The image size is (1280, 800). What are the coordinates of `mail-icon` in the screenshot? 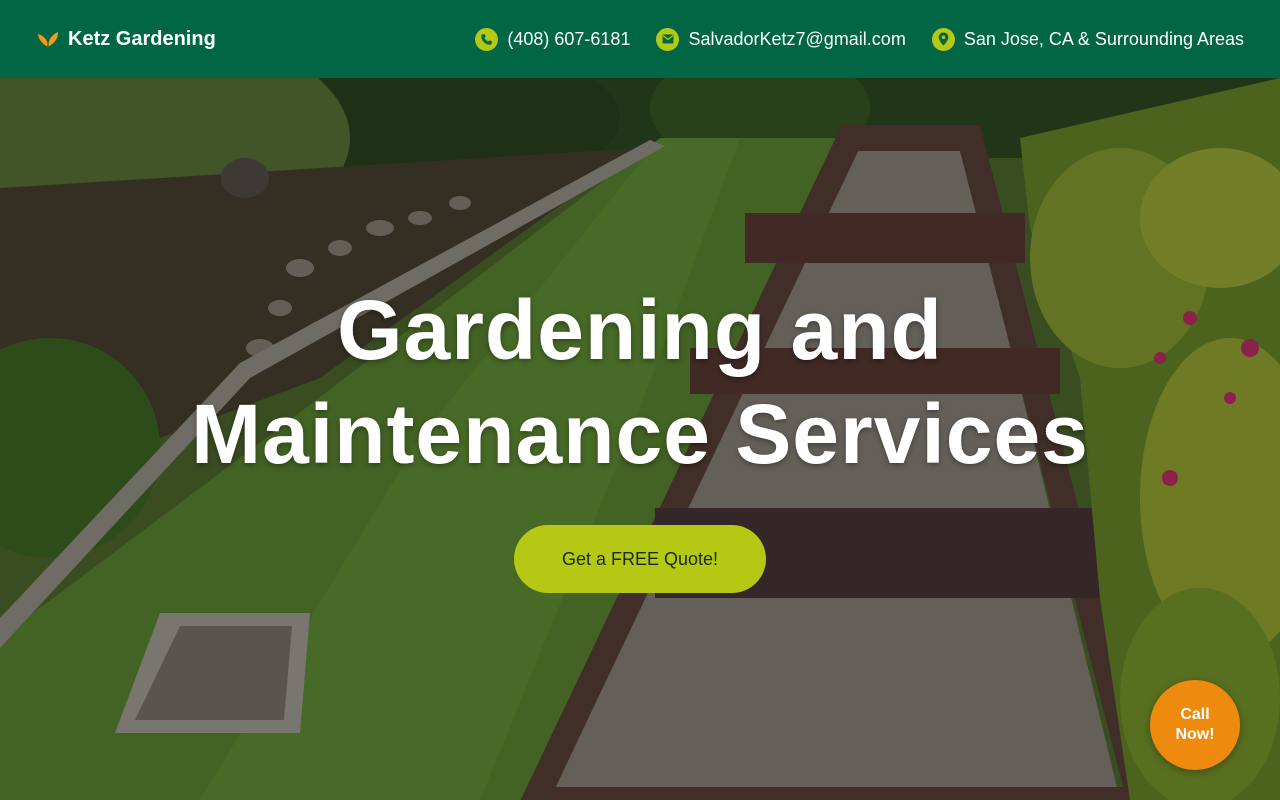 It's located at (668, 39).